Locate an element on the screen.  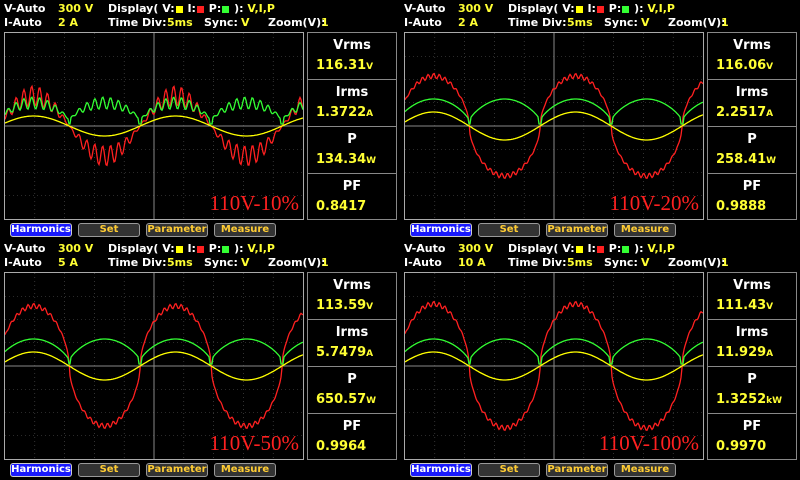
vrms-cell: Vrms 113.59V is located at coordinates (352, 296).